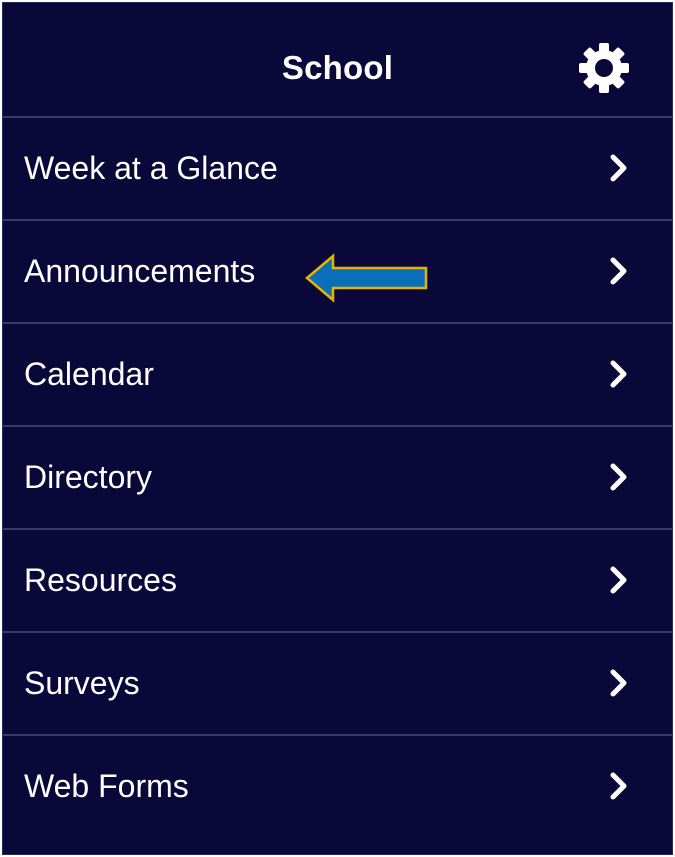  What do you see at coordinates (337, 785) in the screenshot?
I see `menu-item-web-forms: Web Forms` at bounding box center [337, 785].